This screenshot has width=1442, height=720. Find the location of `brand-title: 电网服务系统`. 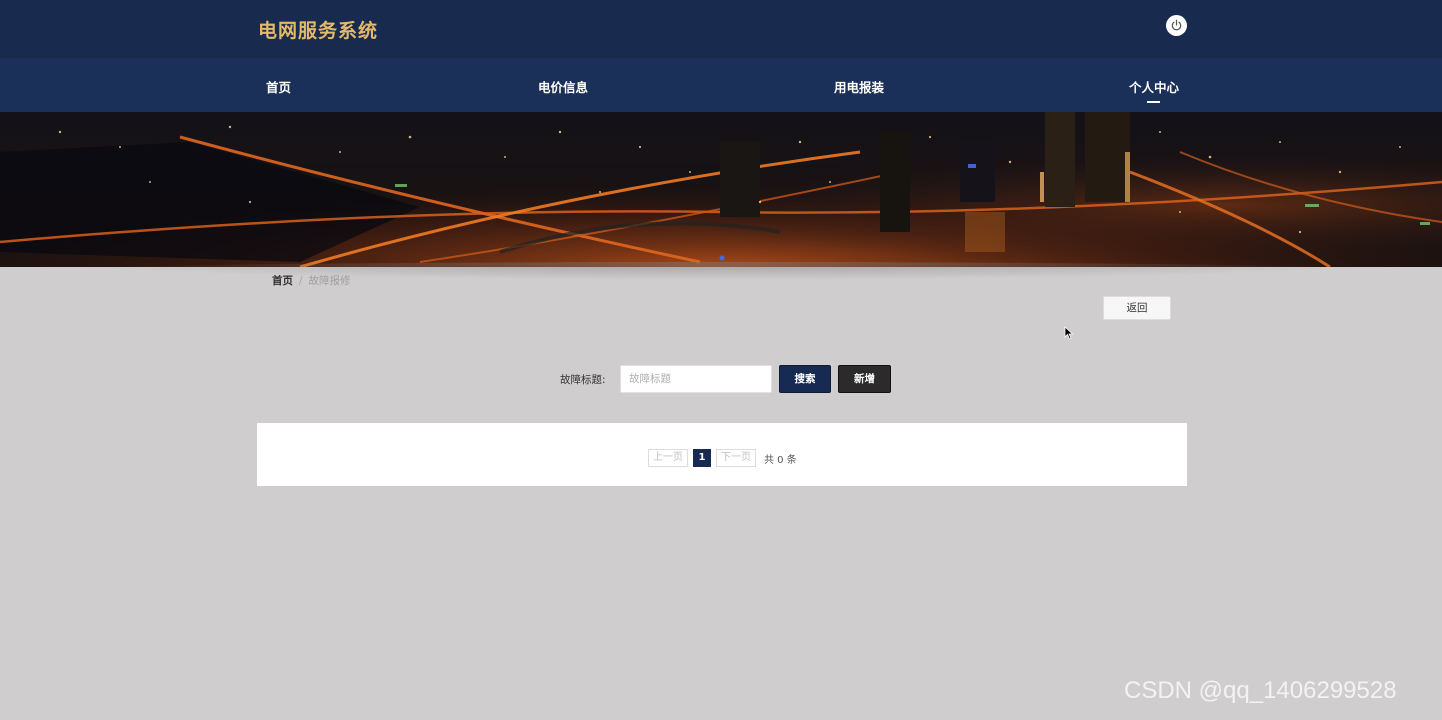

brand-title: 电网服务系统 is located at coordinates (318, 31).